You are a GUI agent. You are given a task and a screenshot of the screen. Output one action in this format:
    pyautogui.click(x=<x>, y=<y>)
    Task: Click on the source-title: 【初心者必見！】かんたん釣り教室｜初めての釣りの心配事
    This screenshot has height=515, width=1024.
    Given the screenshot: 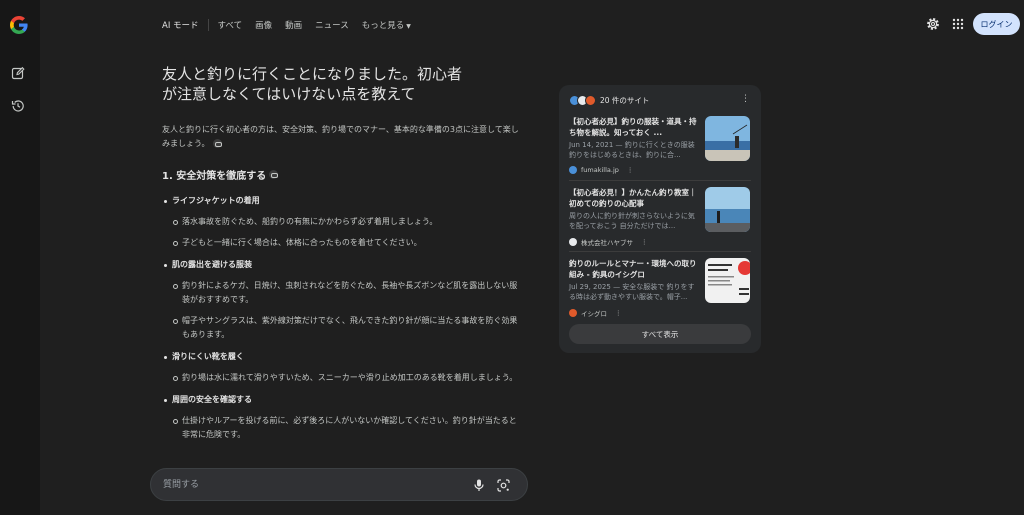 What is the action you would take?
    pyautogui.click(x=635, y=198)
    